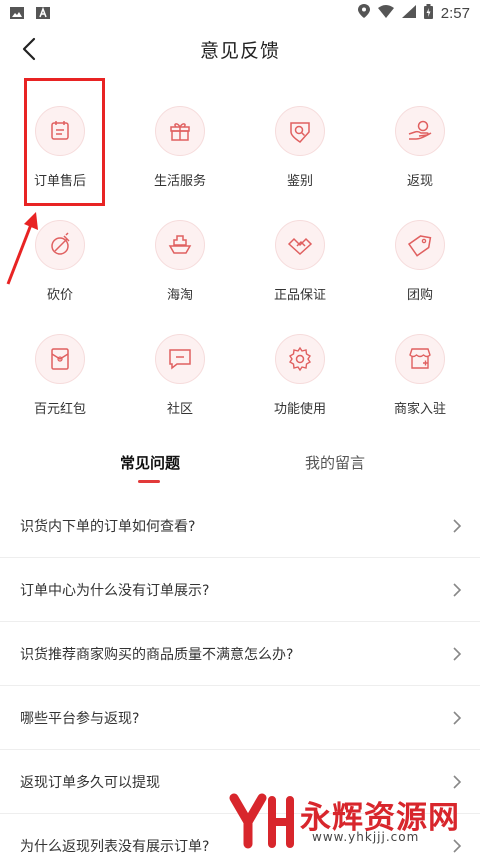  What do you see at coordinates (90, 783) in the screenshot?
I see `faq-question: 返现订单多久可以提现` at bounding box center [90, 783].